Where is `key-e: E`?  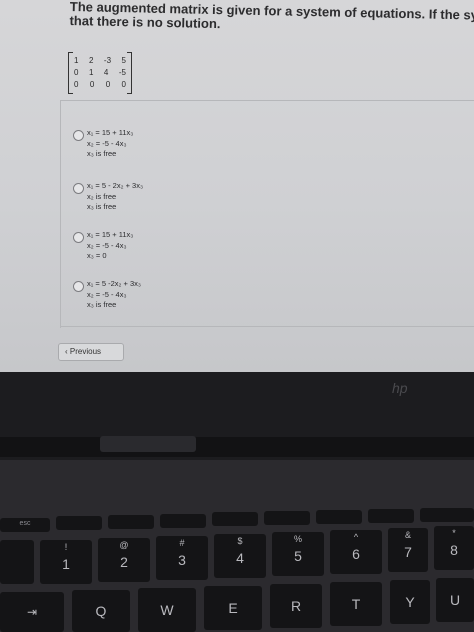
key-e: E is located at coordinates (233, 608).